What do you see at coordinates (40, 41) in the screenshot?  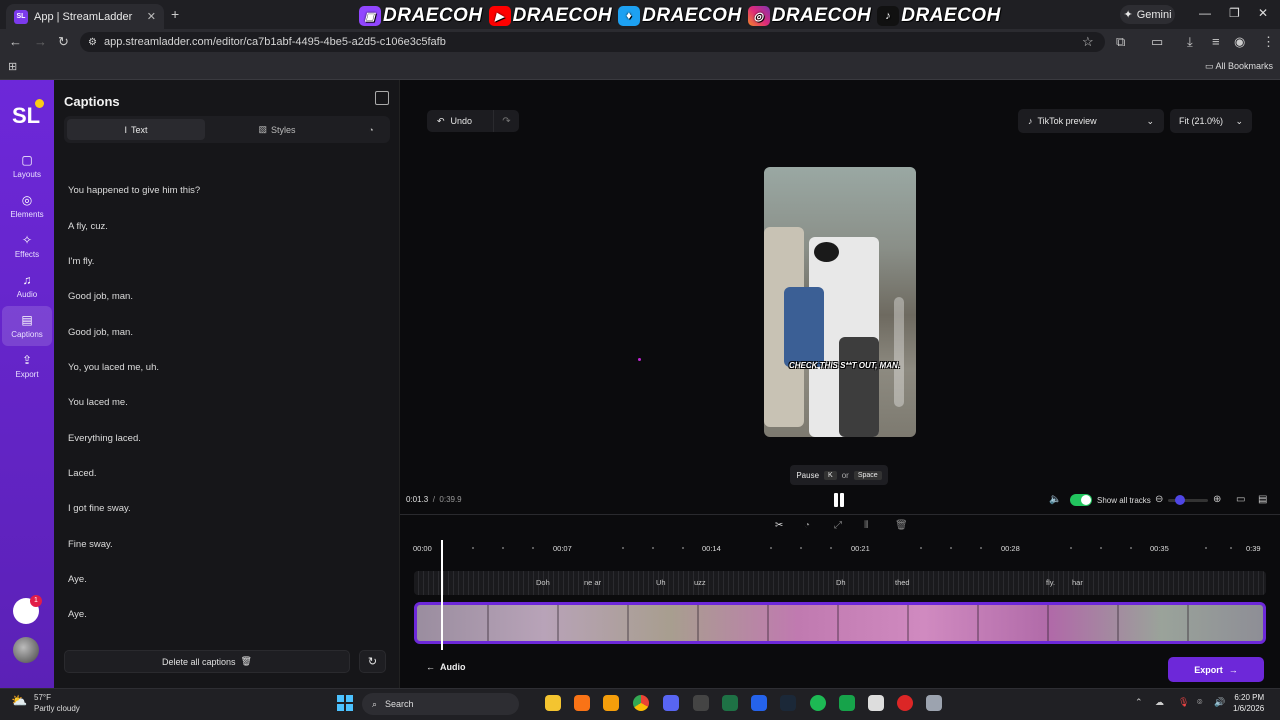 I see `forward-icon: →` at bounding box center [40, 41].